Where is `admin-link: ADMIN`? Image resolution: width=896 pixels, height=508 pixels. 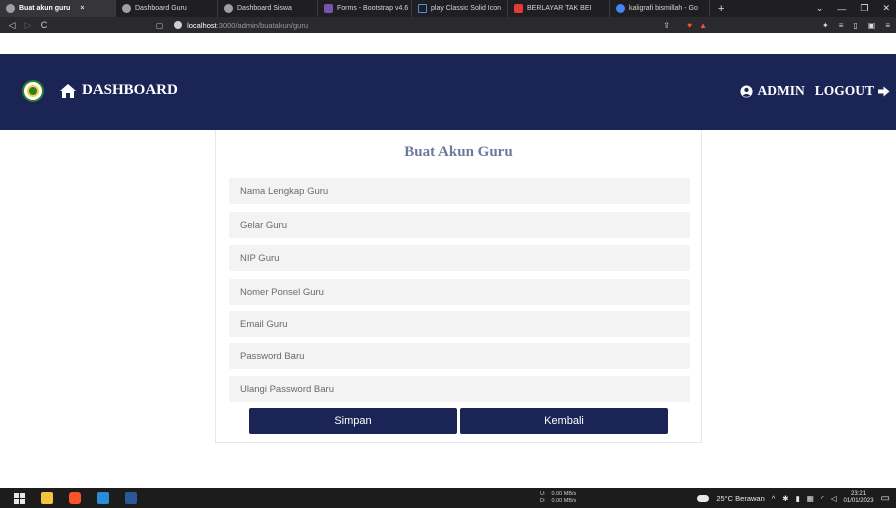
admin-link: ADMIN is located at coordinates (772, 91).